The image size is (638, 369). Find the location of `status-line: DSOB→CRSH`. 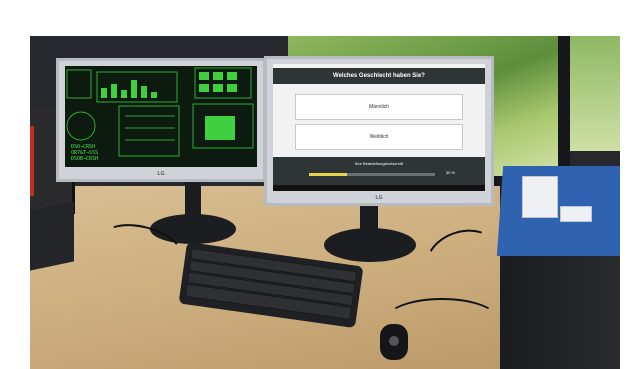

status-line: DSOB→CRSH is located at coordinates (85, 159).